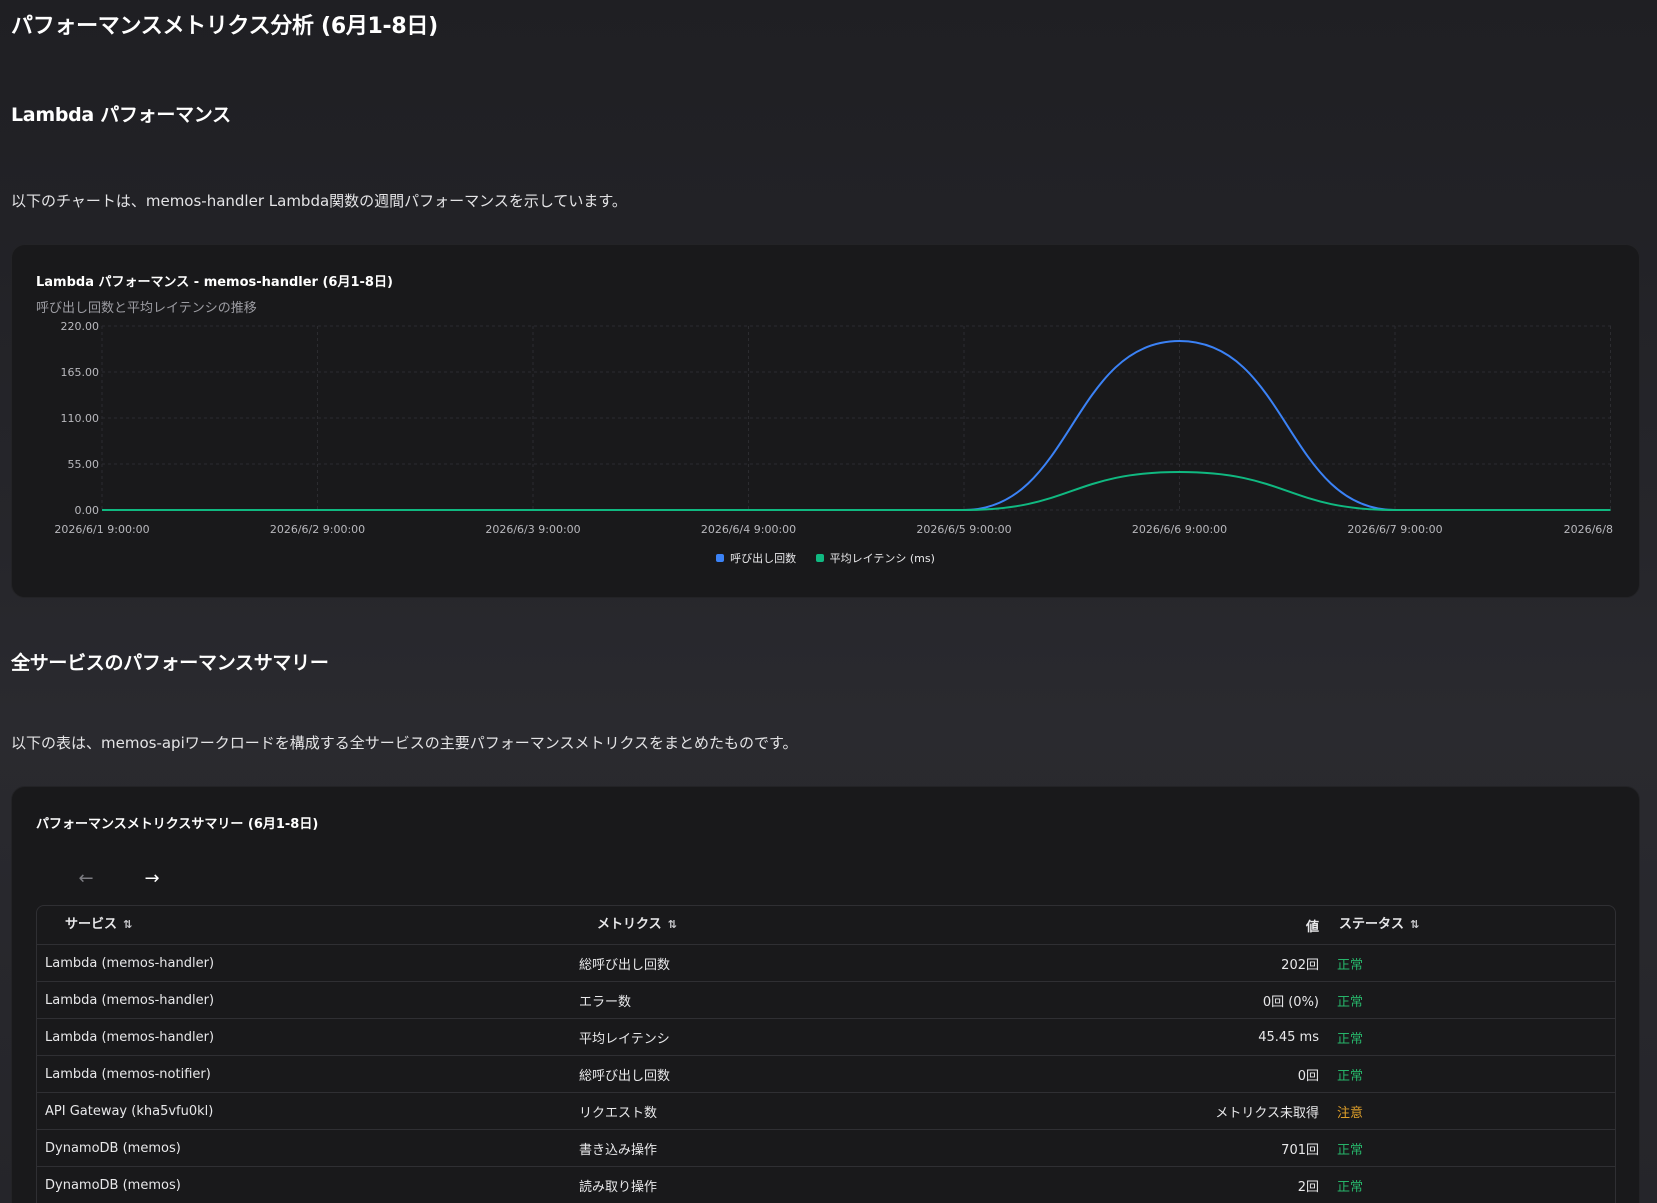 Image resolution: width=1657 pixels, height=1203 pixels. Describe the element at coordinates (1218, 1111) in the screenshot. I see `cell-value: メトリクス未取得` at that location.